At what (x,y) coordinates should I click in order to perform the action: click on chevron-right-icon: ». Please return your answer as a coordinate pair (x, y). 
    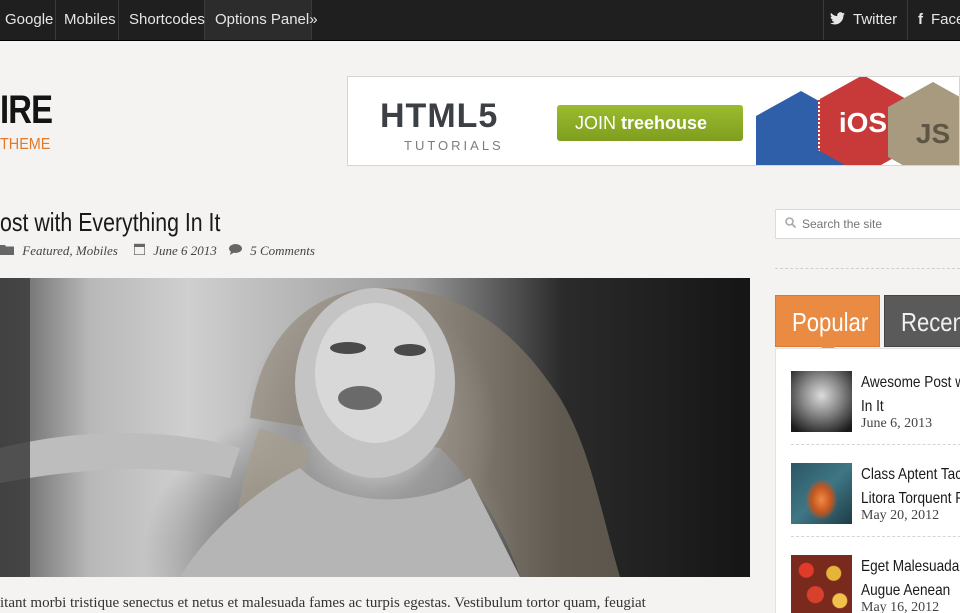
    Looking at the image, I should click on (313, 19).